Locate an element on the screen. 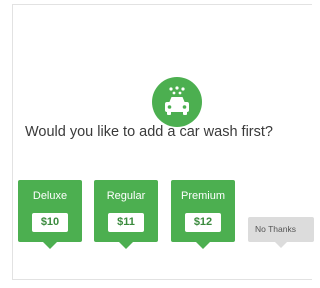  premium-option-button: Premium $12 is located at coordinates (203, 214).